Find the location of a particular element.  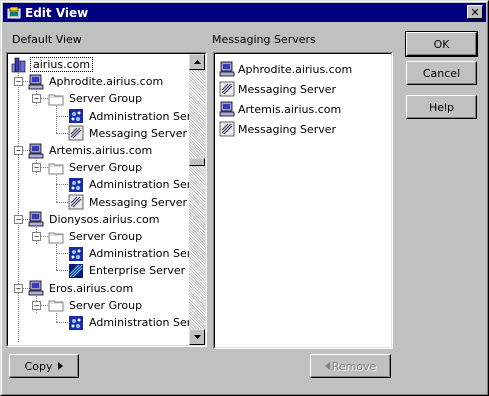

network-icon is located at coordinates (19, 65).